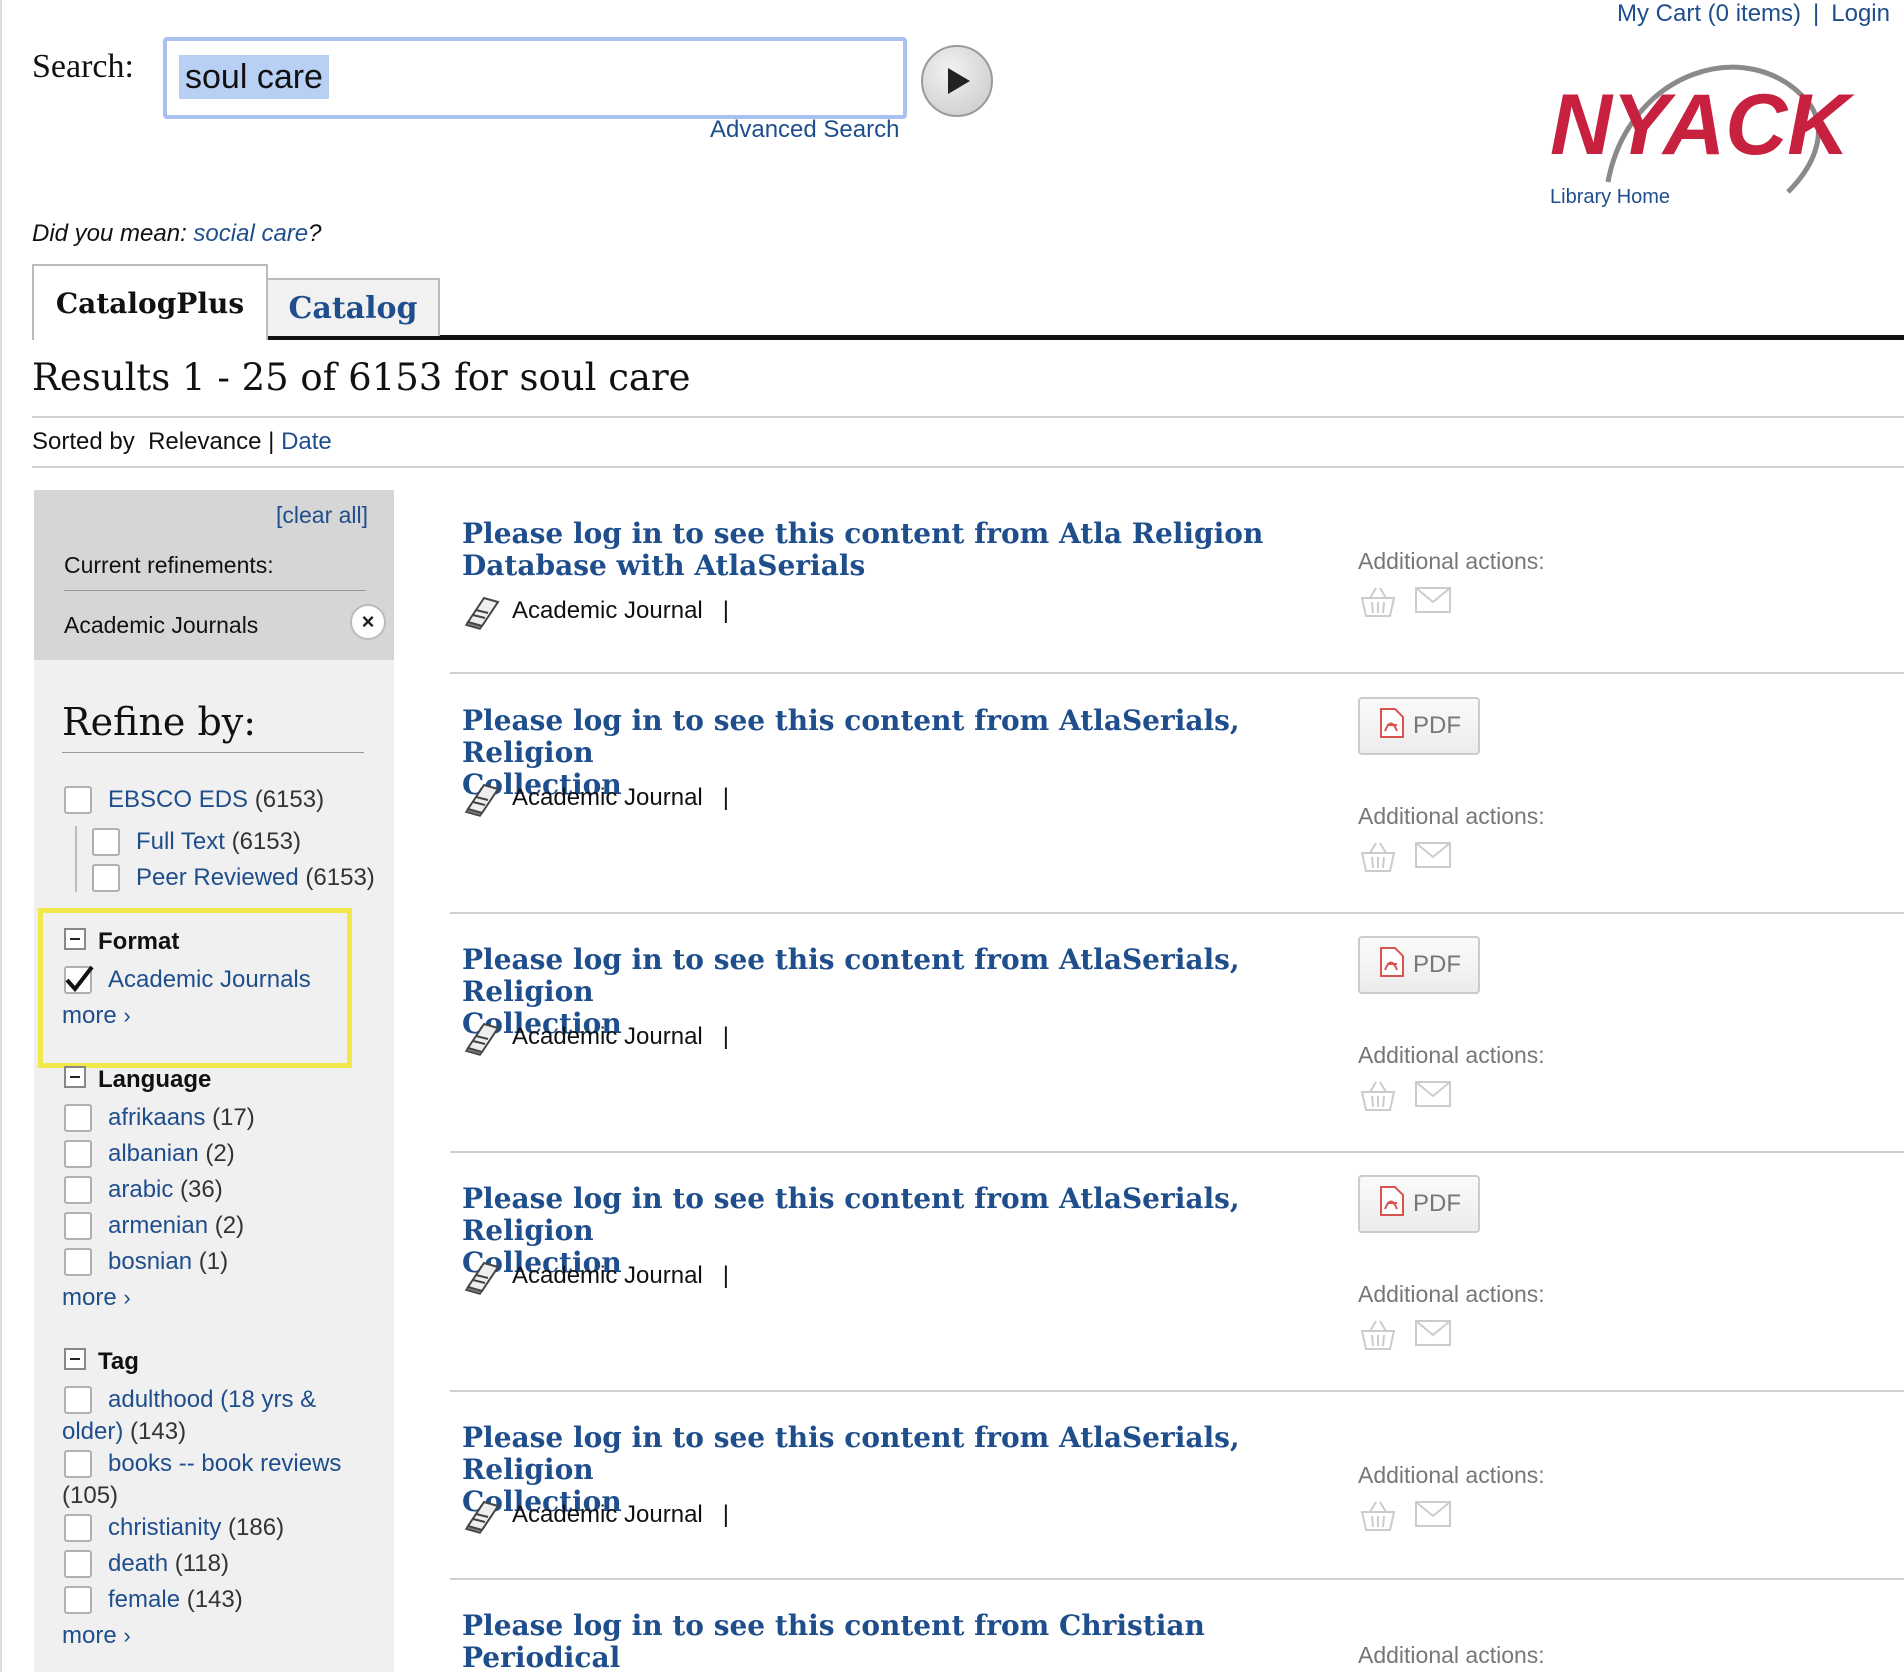 This screenshot has height=1672, width=1904. I want to click on facet-language-item: armenian (2), so click(176, 1226).